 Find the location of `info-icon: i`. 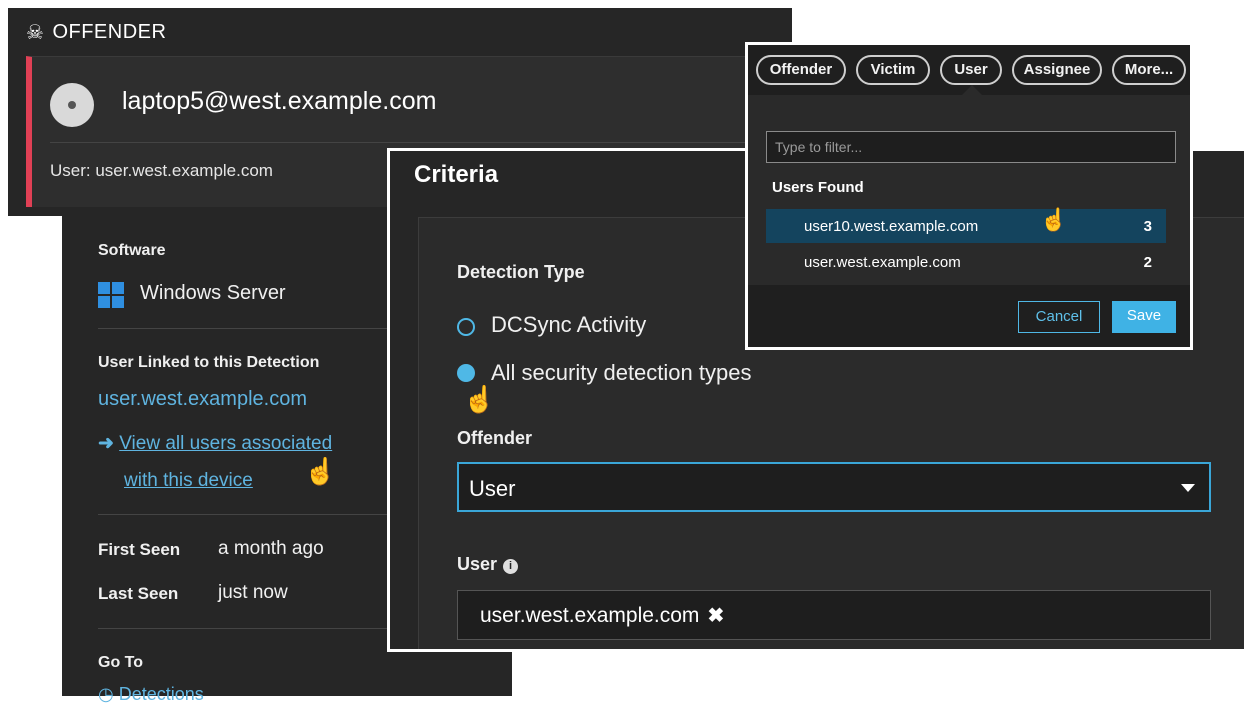

info-icon: i is located at coordinates (511, 566).